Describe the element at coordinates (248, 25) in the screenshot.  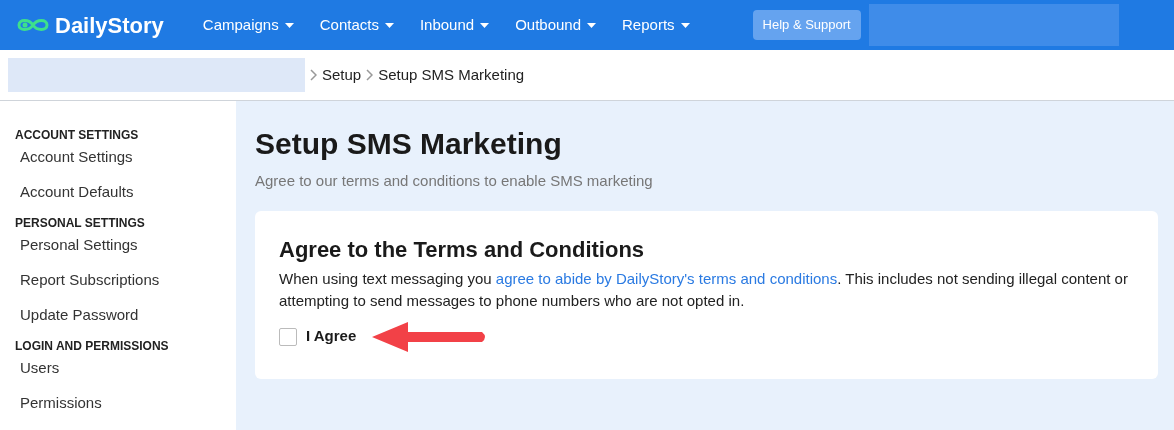
I see `nav-menu: Campaigns` at that location.